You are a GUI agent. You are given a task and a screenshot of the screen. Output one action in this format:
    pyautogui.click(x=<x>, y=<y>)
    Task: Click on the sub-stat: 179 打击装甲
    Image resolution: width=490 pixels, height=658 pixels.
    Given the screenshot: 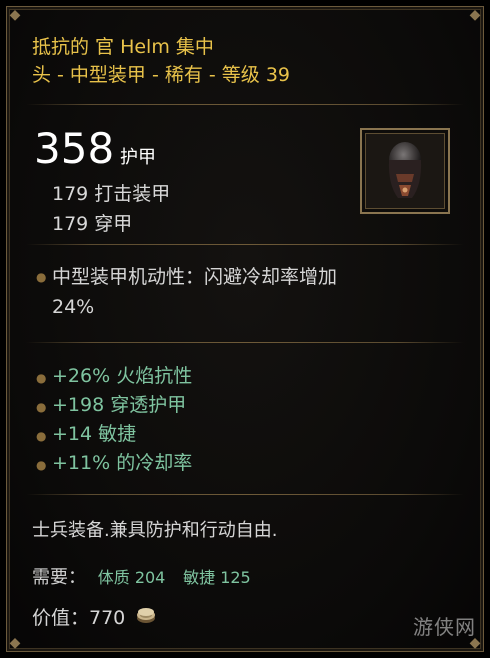 What is the action you would take?
    pyautogui.click(x=111, y=194)
    